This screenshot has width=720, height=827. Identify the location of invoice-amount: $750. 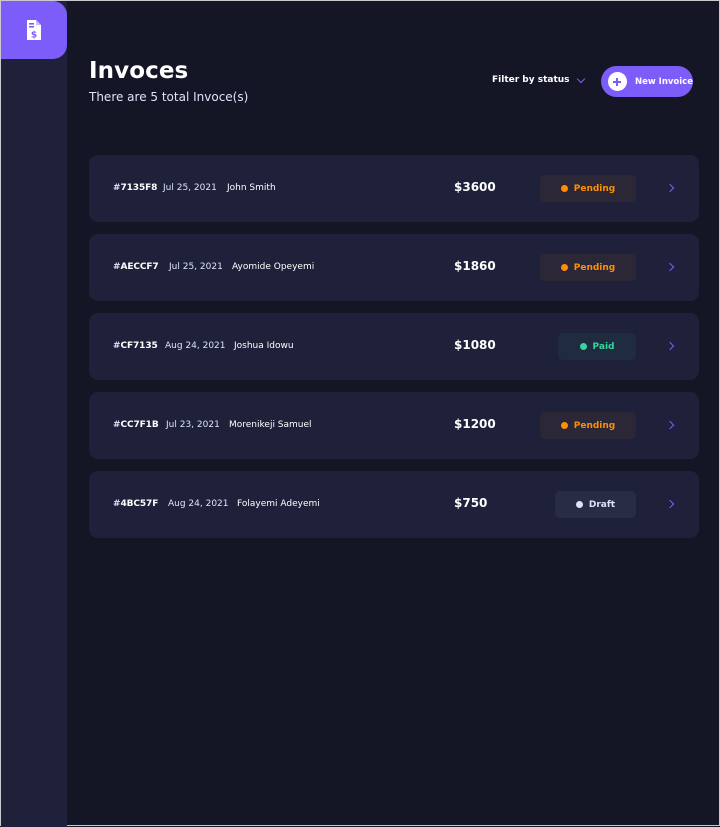
(471, 503).